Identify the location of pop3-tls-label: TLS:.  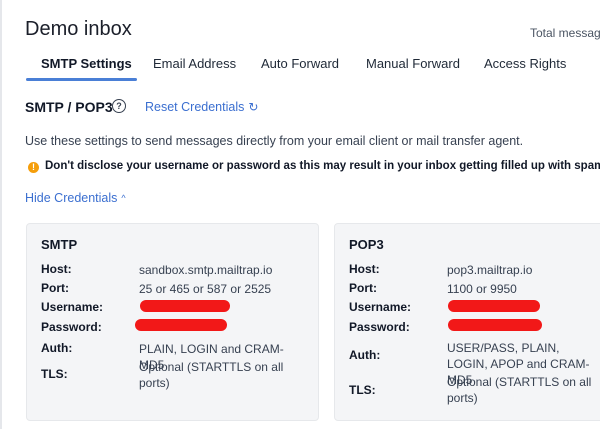
(362, 390).